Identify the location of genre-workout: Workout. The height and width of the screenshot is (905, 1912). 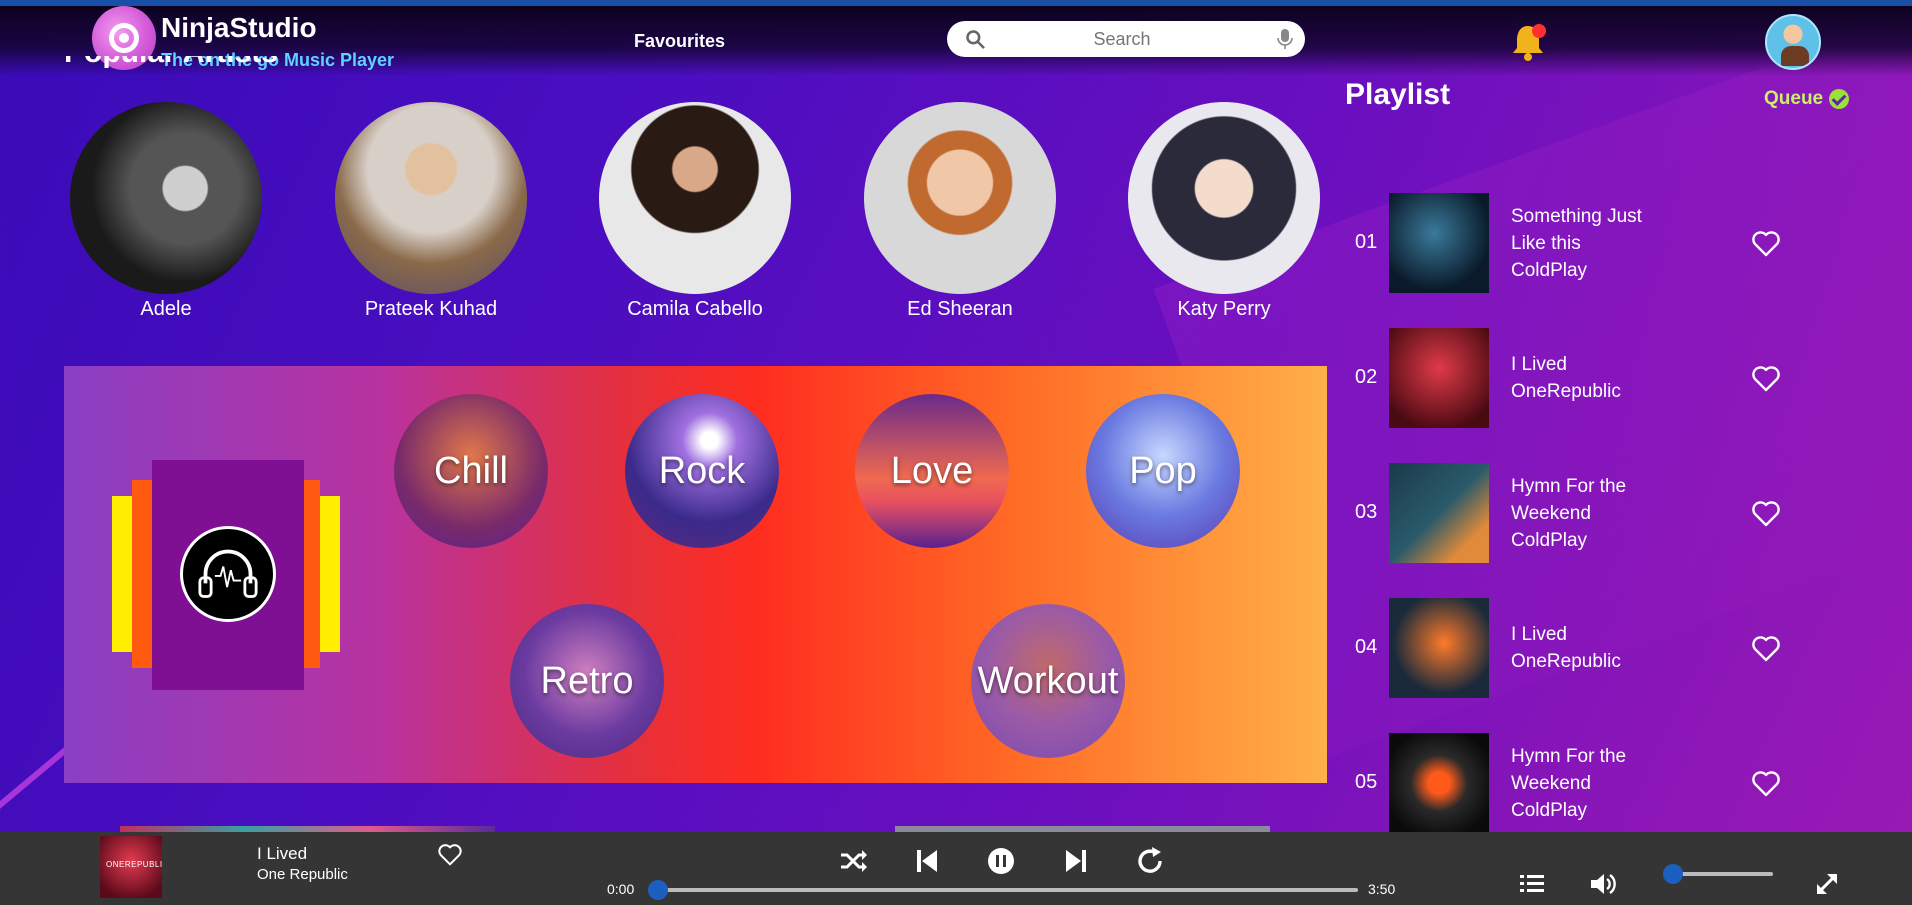
(1048, 681).